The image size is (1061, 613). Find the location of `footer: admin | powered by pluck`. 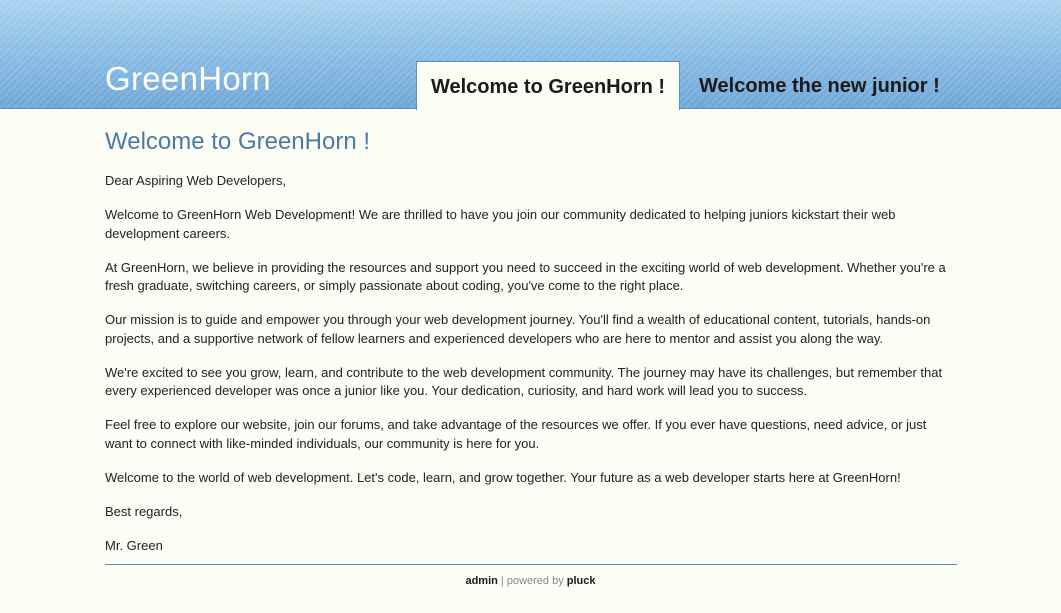

footer: admin | powered by pluck is located at coordinates (530, 581).